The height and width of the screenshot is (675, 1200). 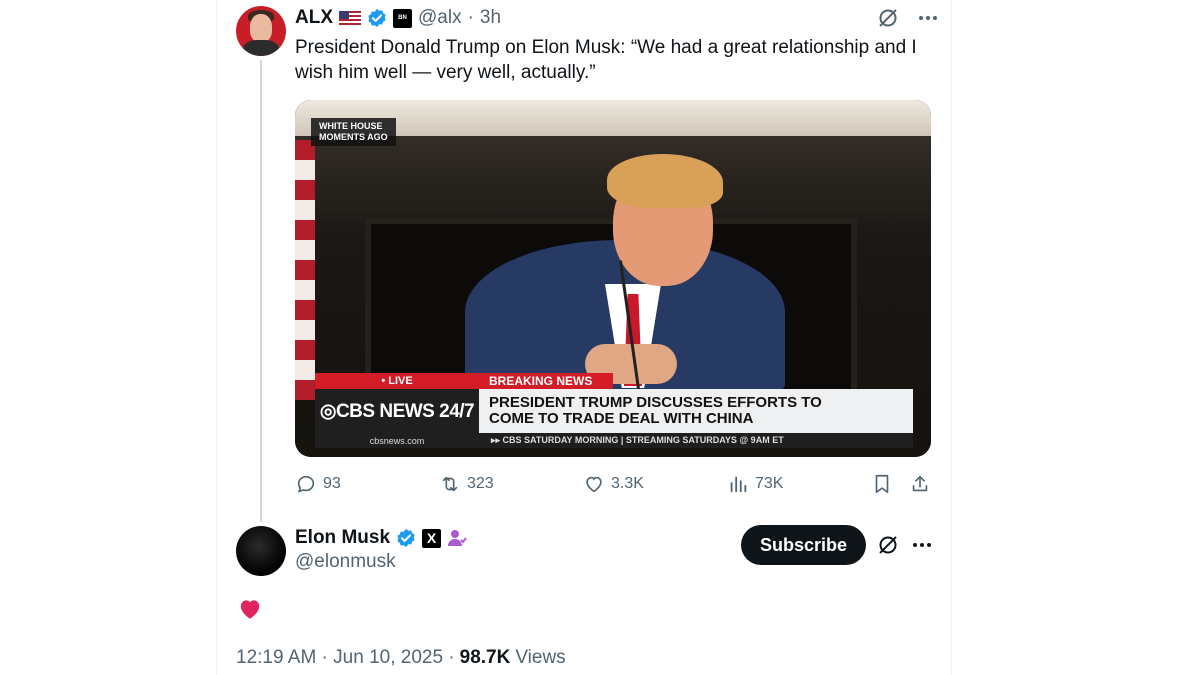 I want to click on live-label: • LIVE, so click(x=397, y=381).